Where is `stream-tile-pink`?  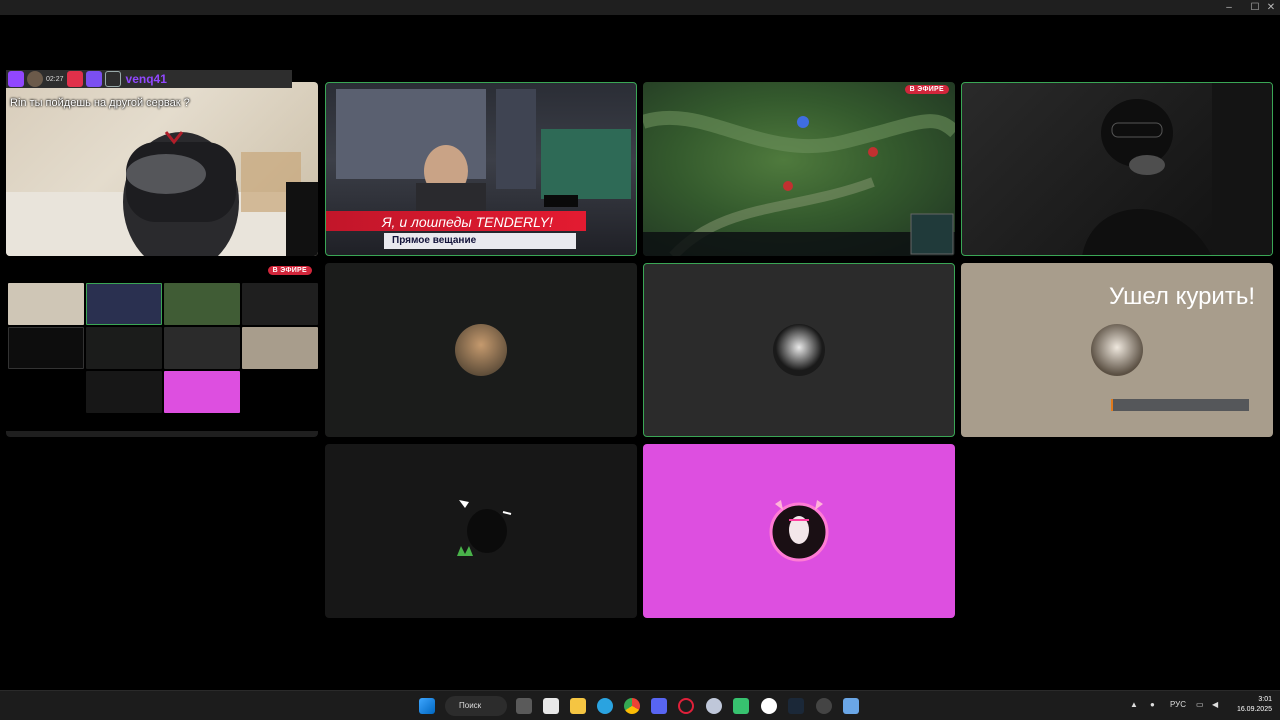
stream-tile-pink is located at coordinates (799, 531).